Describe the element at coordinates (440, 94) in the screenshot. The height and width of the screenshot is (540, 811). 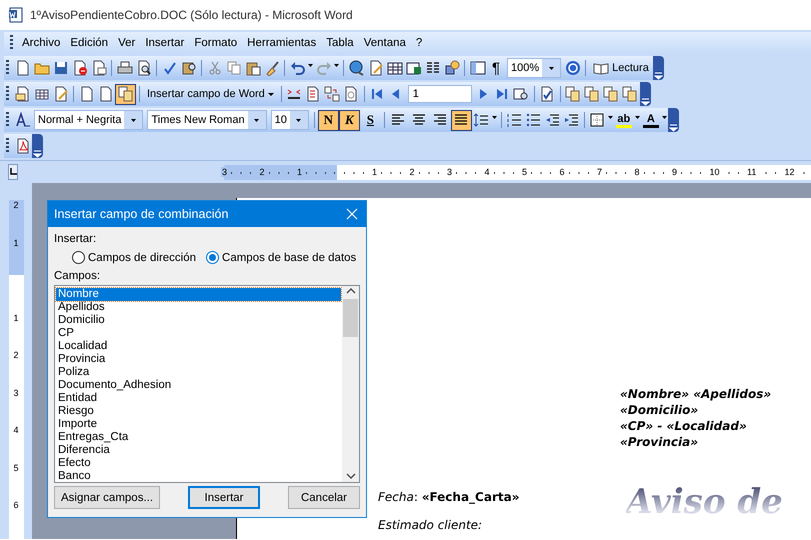
I see `record-number-field: 1` at that location.